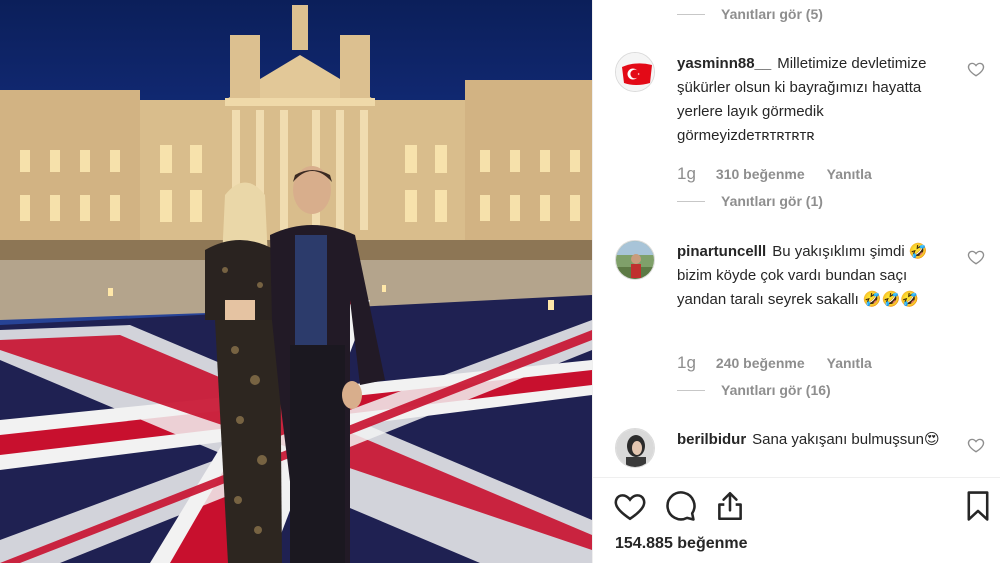  Describe the element at coordinates (730, 506) in the screenshot. I see `share-icon` at that location.